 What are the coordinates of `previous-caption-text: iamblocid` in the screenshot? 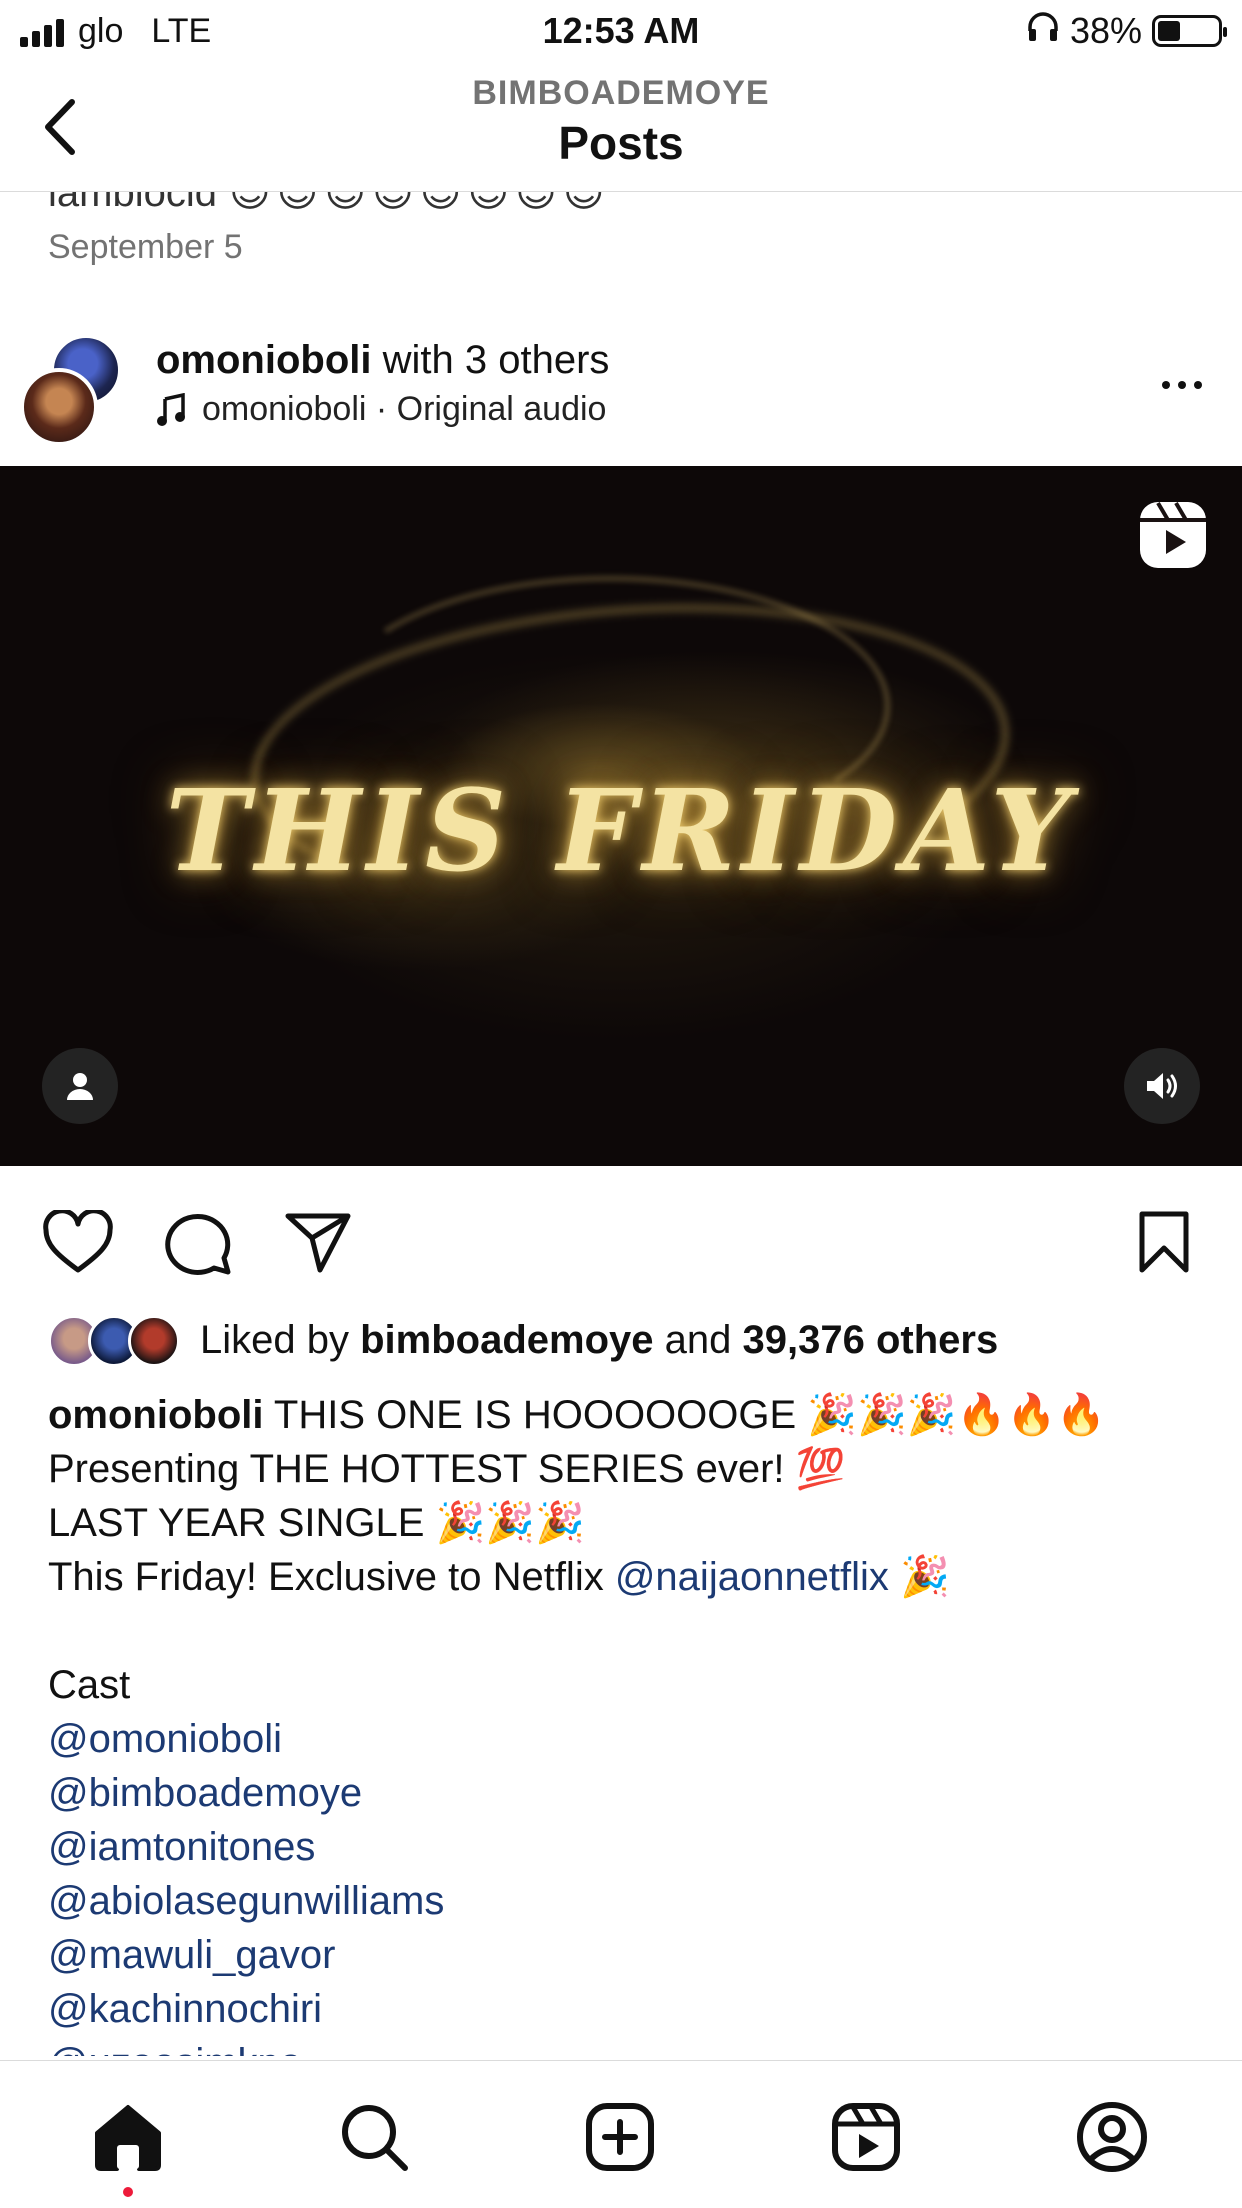 It's located at (132, 203).